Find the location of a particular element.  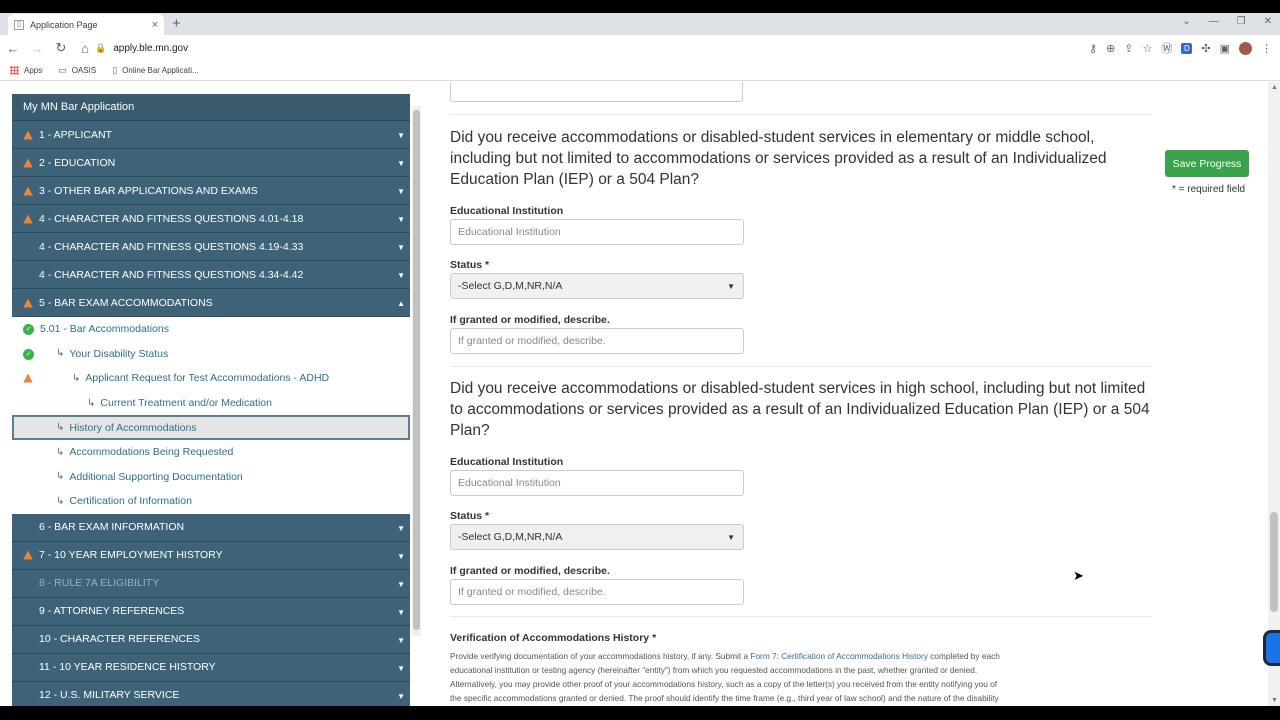

extension-d-icon: D is located at coordinates (1187, 48).